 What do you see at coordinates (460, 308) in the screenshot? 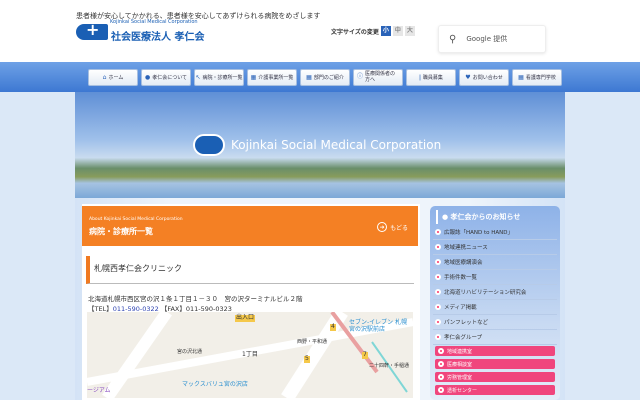
I see `sidebar-label: メディア掲載` at bounding box center [460, 308].